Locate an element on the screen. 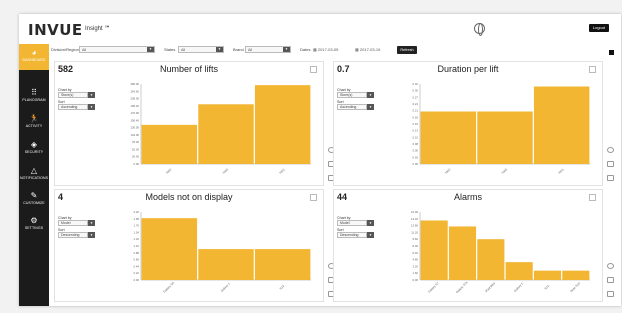 Image resolution: width=622 pixels, height=313 pixels. sidebar-item-planogram: ⠿ PLANOGRAM is located at coordinates (34, 97).